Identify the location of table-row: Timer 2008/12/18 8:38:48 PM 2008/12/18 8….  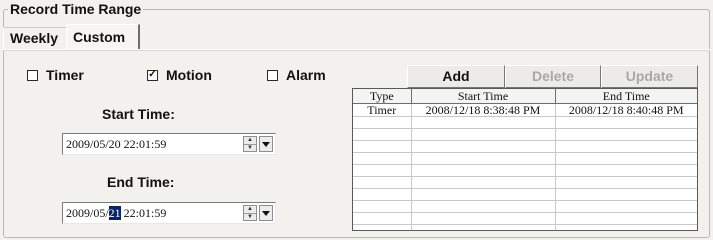
(525, 110).